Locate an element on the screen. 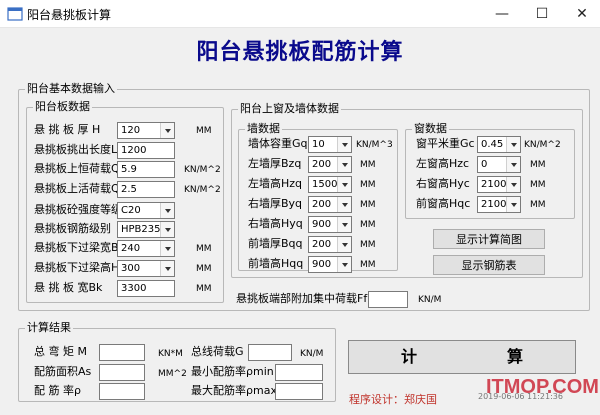  concrete-grade-label: 悬挑板砼强度等级 is located at coordinates (78, 209).